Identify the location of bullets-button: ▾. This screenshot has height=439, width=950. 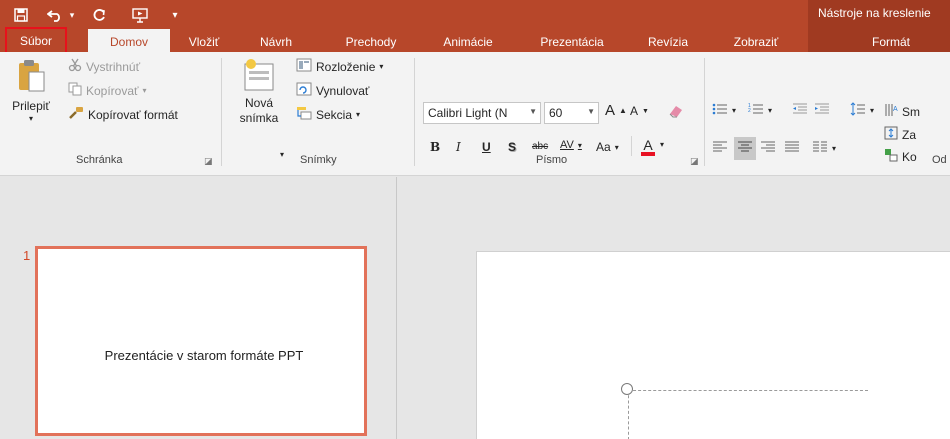
(724, 110).